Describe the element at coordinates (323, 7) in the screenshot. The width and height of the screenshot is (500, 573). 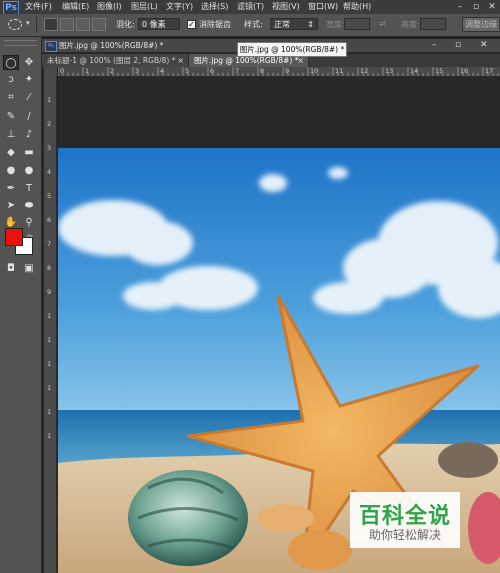
I see `menu-window: 窗口(W)` at that location.